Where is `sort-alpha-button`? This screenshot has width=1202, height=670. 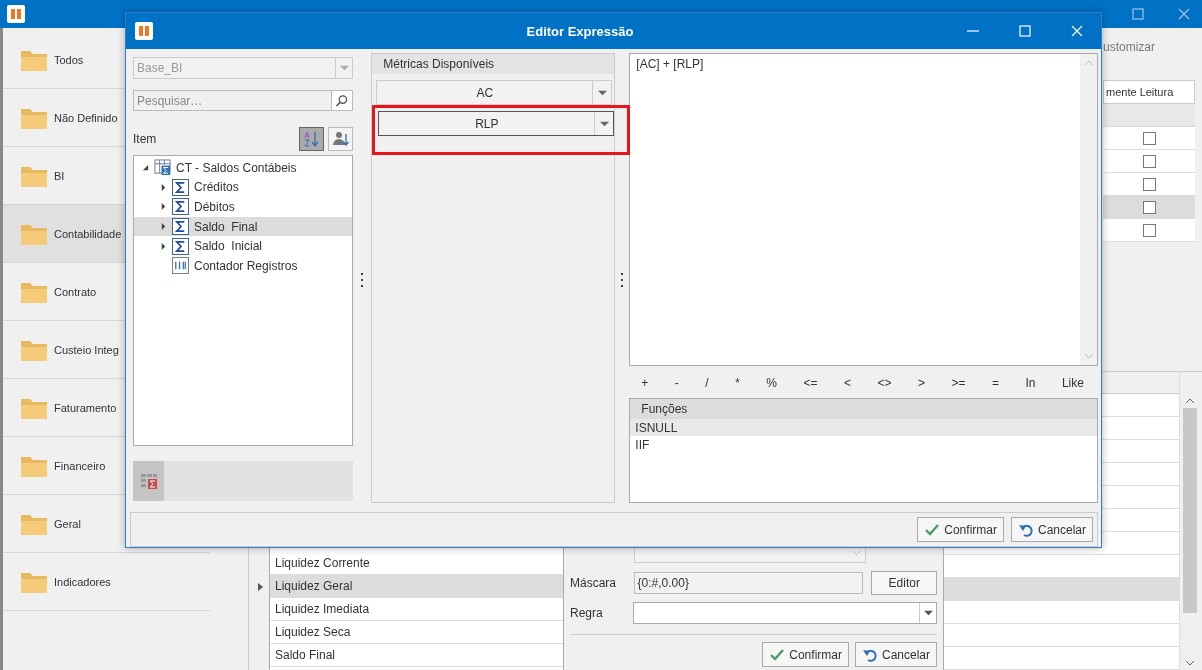 sort-alpha-button is located at coordinates (312, 139).